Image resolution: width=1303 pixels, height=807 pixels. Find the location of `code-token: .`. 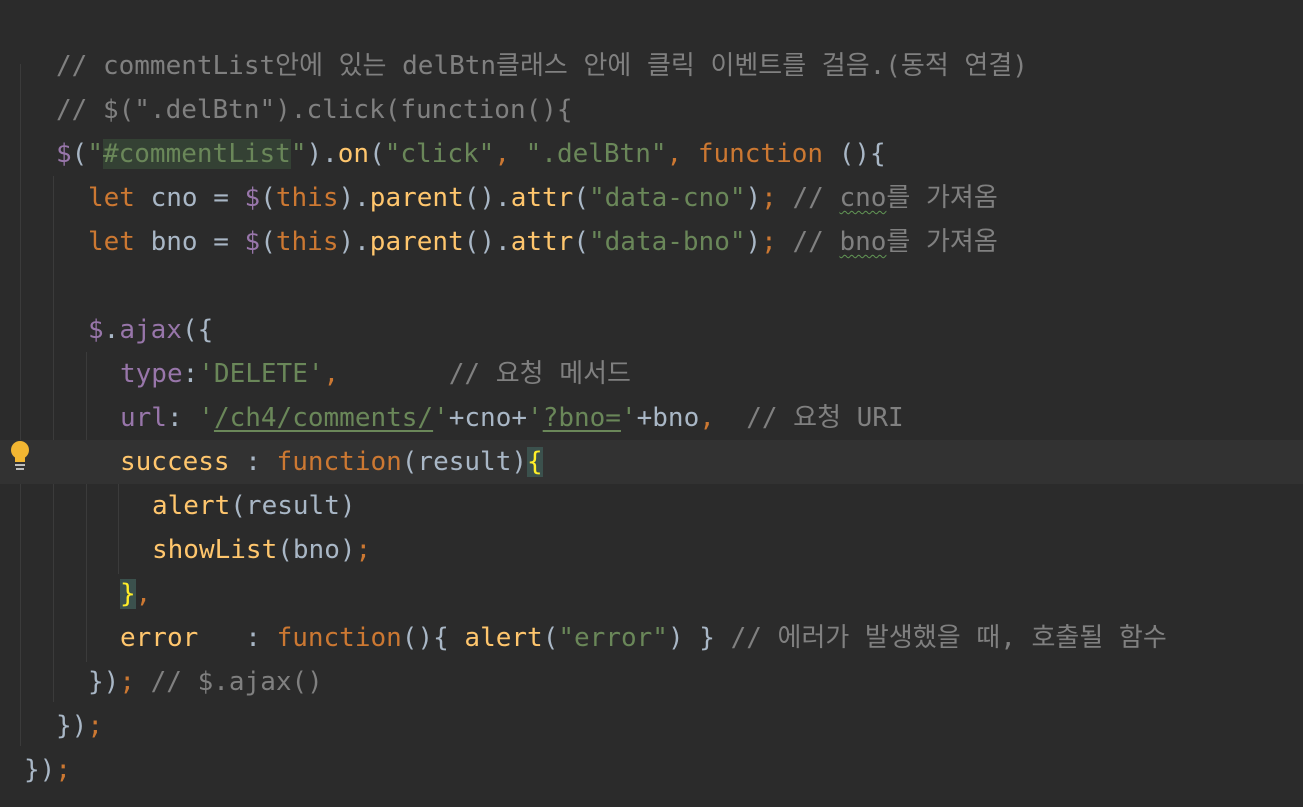

code-token: . is located at coordinates (111, 330).